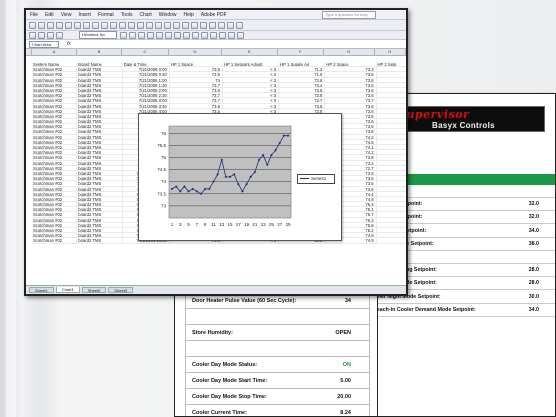 The width and height of the screenshot is (556, 417). Describe the element at coordinates (349, 52) in the screenshot. I see `column-header: G` at that location.